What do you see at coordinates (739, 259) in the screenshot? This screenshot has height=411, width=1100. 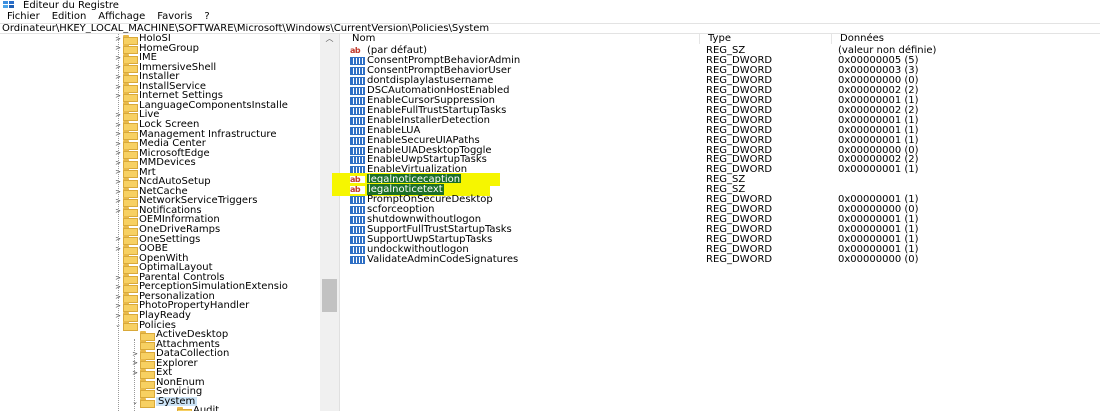 I see `value-type: REG_DWORD` at bounding box center [739, 259].